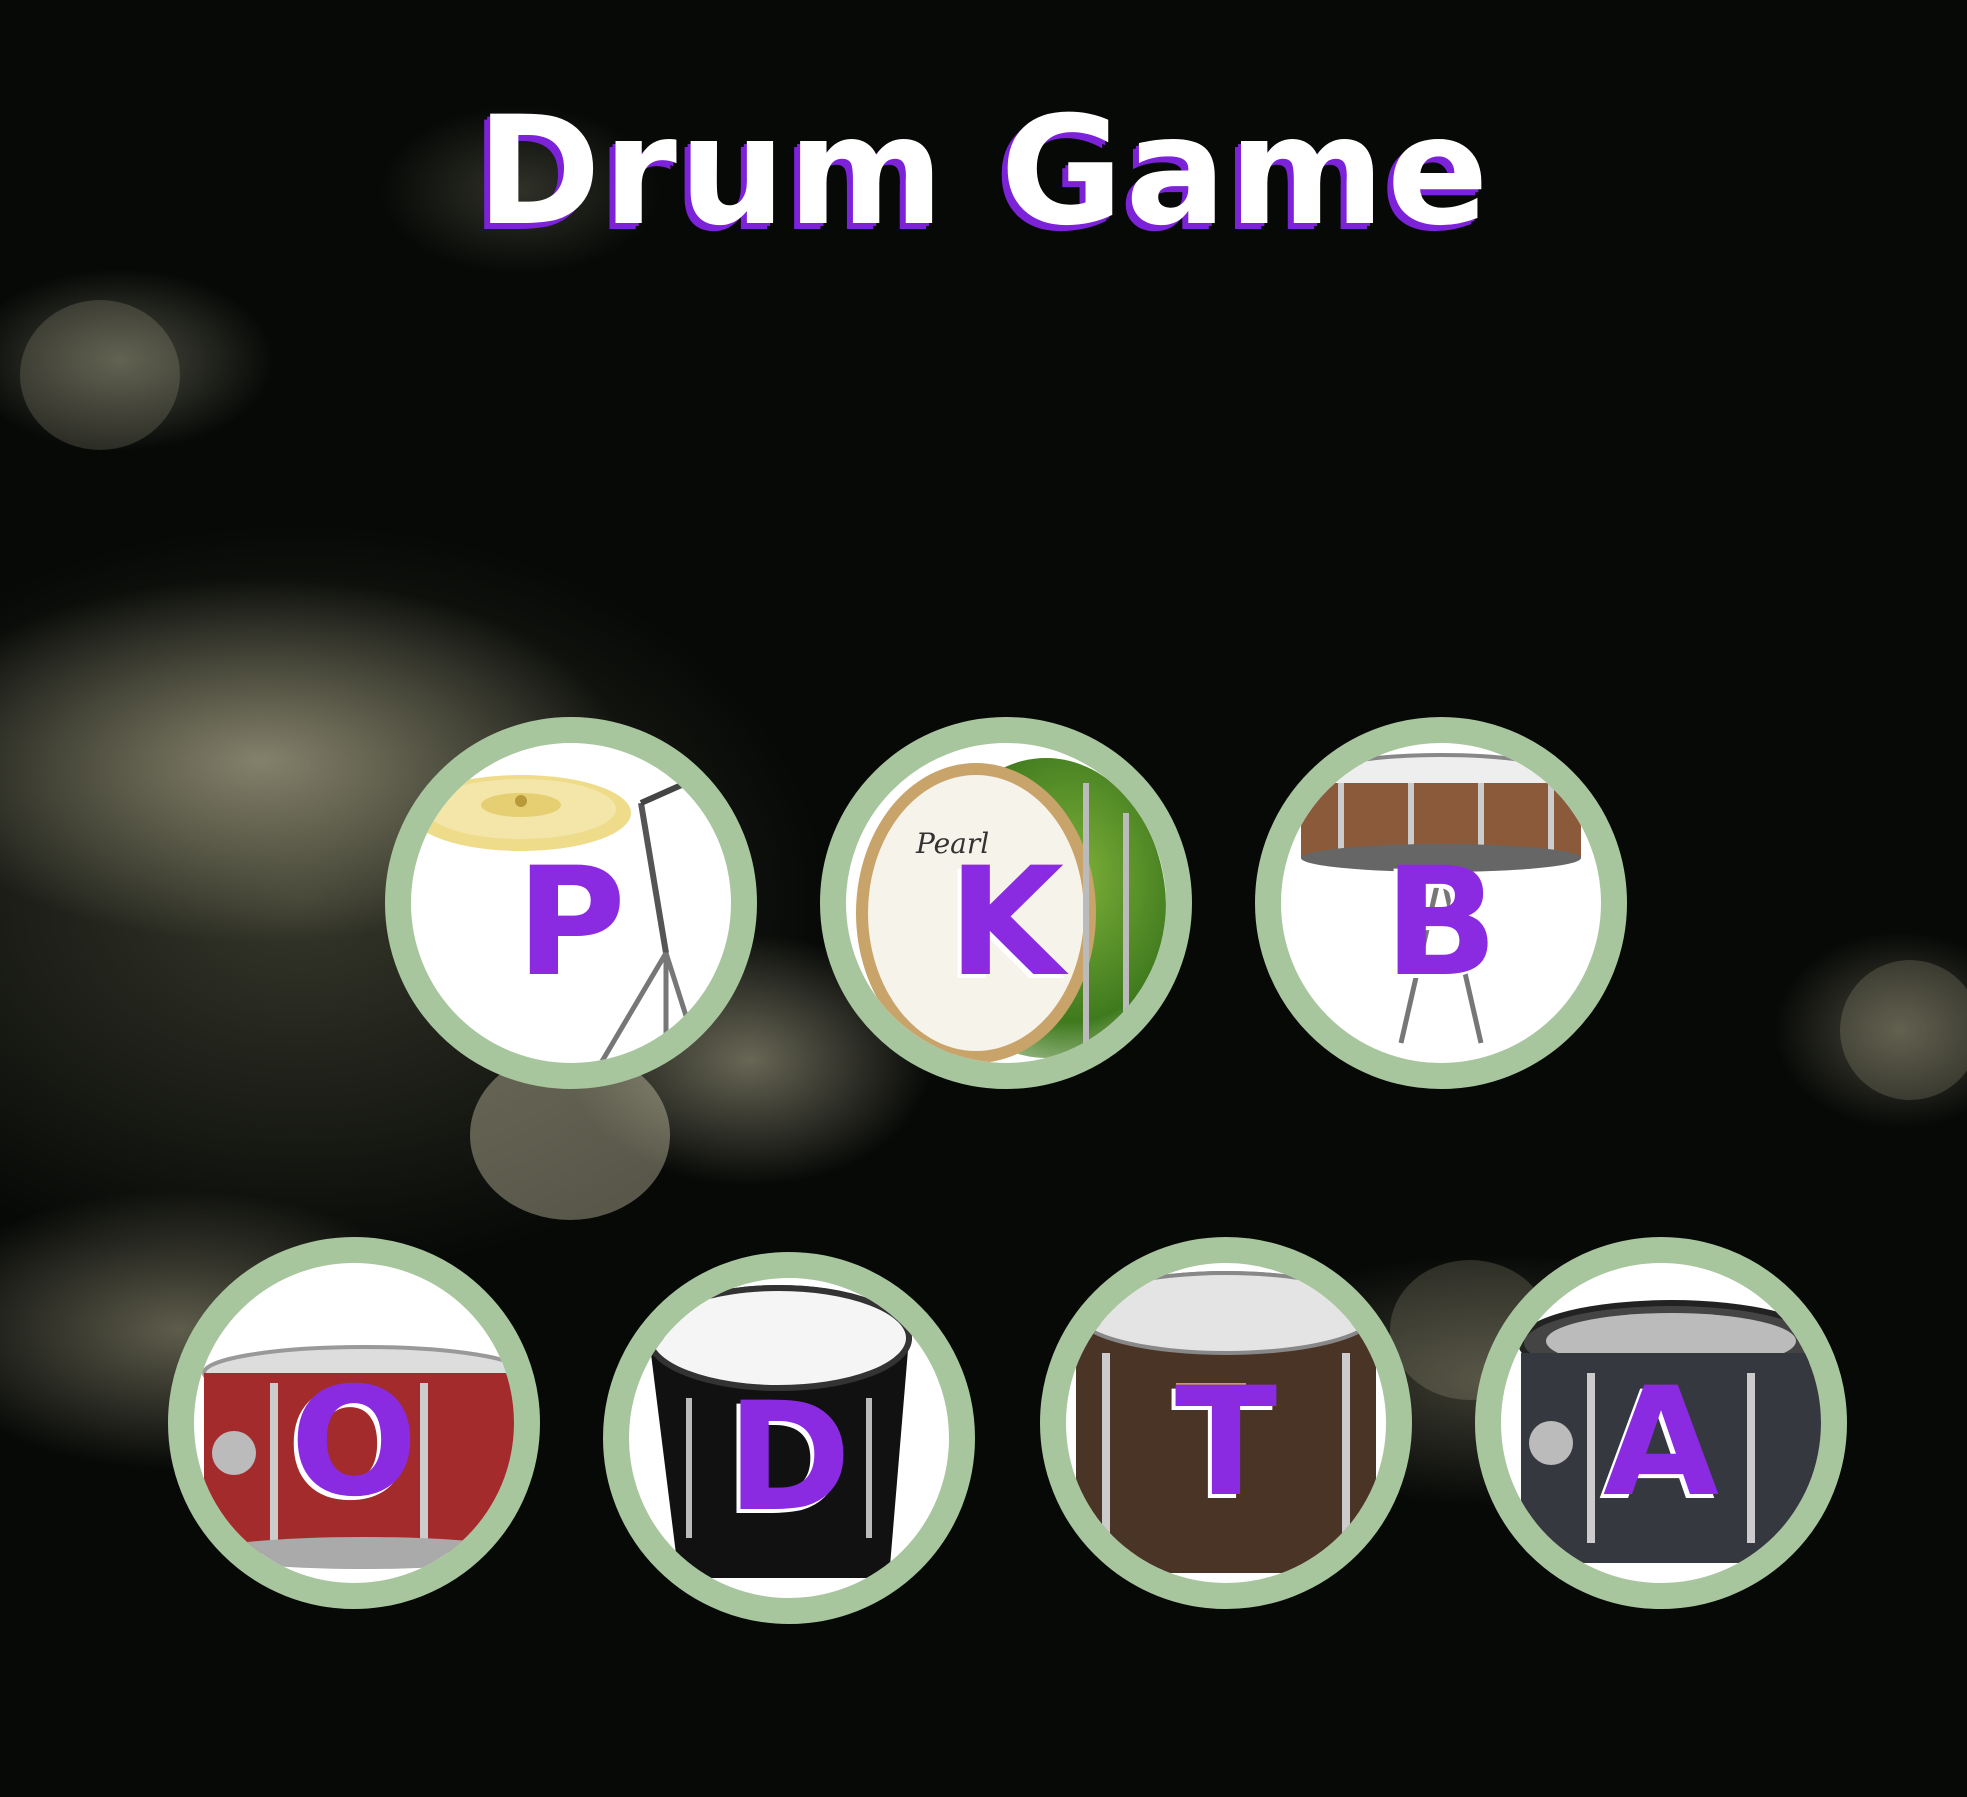  Describe the element at coordinates (983, 172) in the screenshot. I see `page-title: Drum Game` at that location.